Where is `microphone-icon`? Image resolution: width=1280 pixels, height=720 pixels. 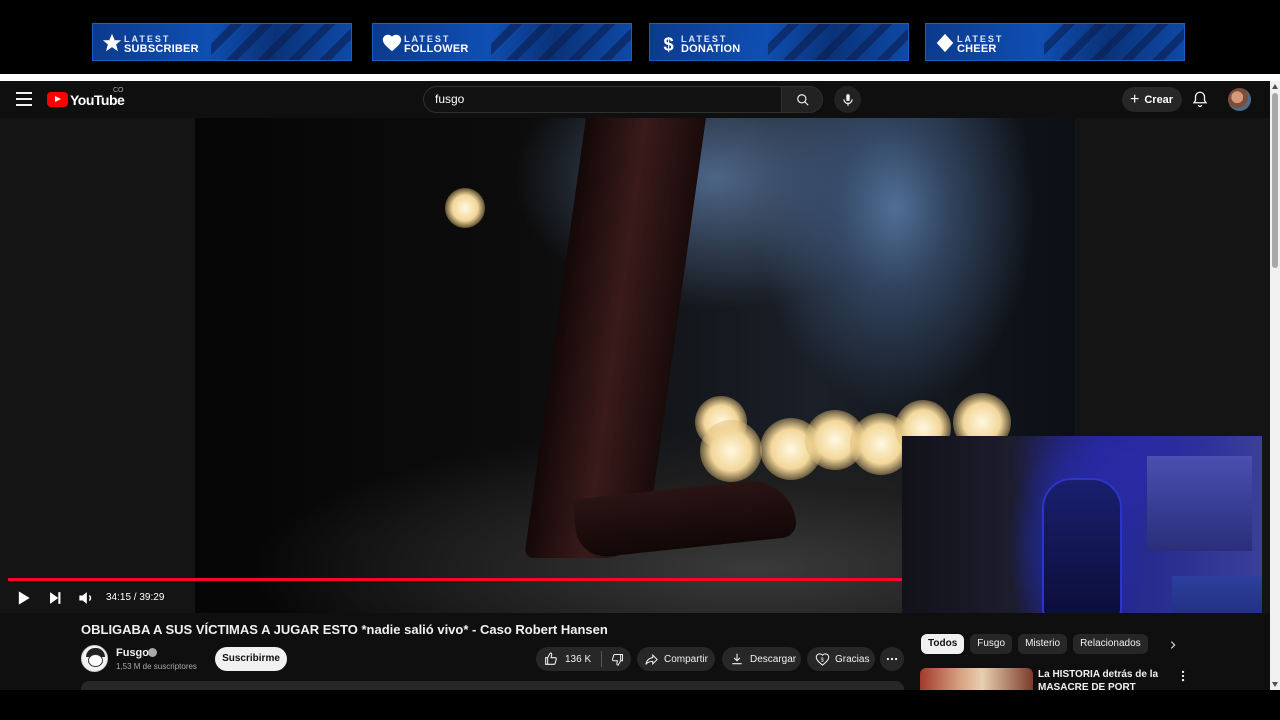
microphone-icon is located at coordinates (847, 99).